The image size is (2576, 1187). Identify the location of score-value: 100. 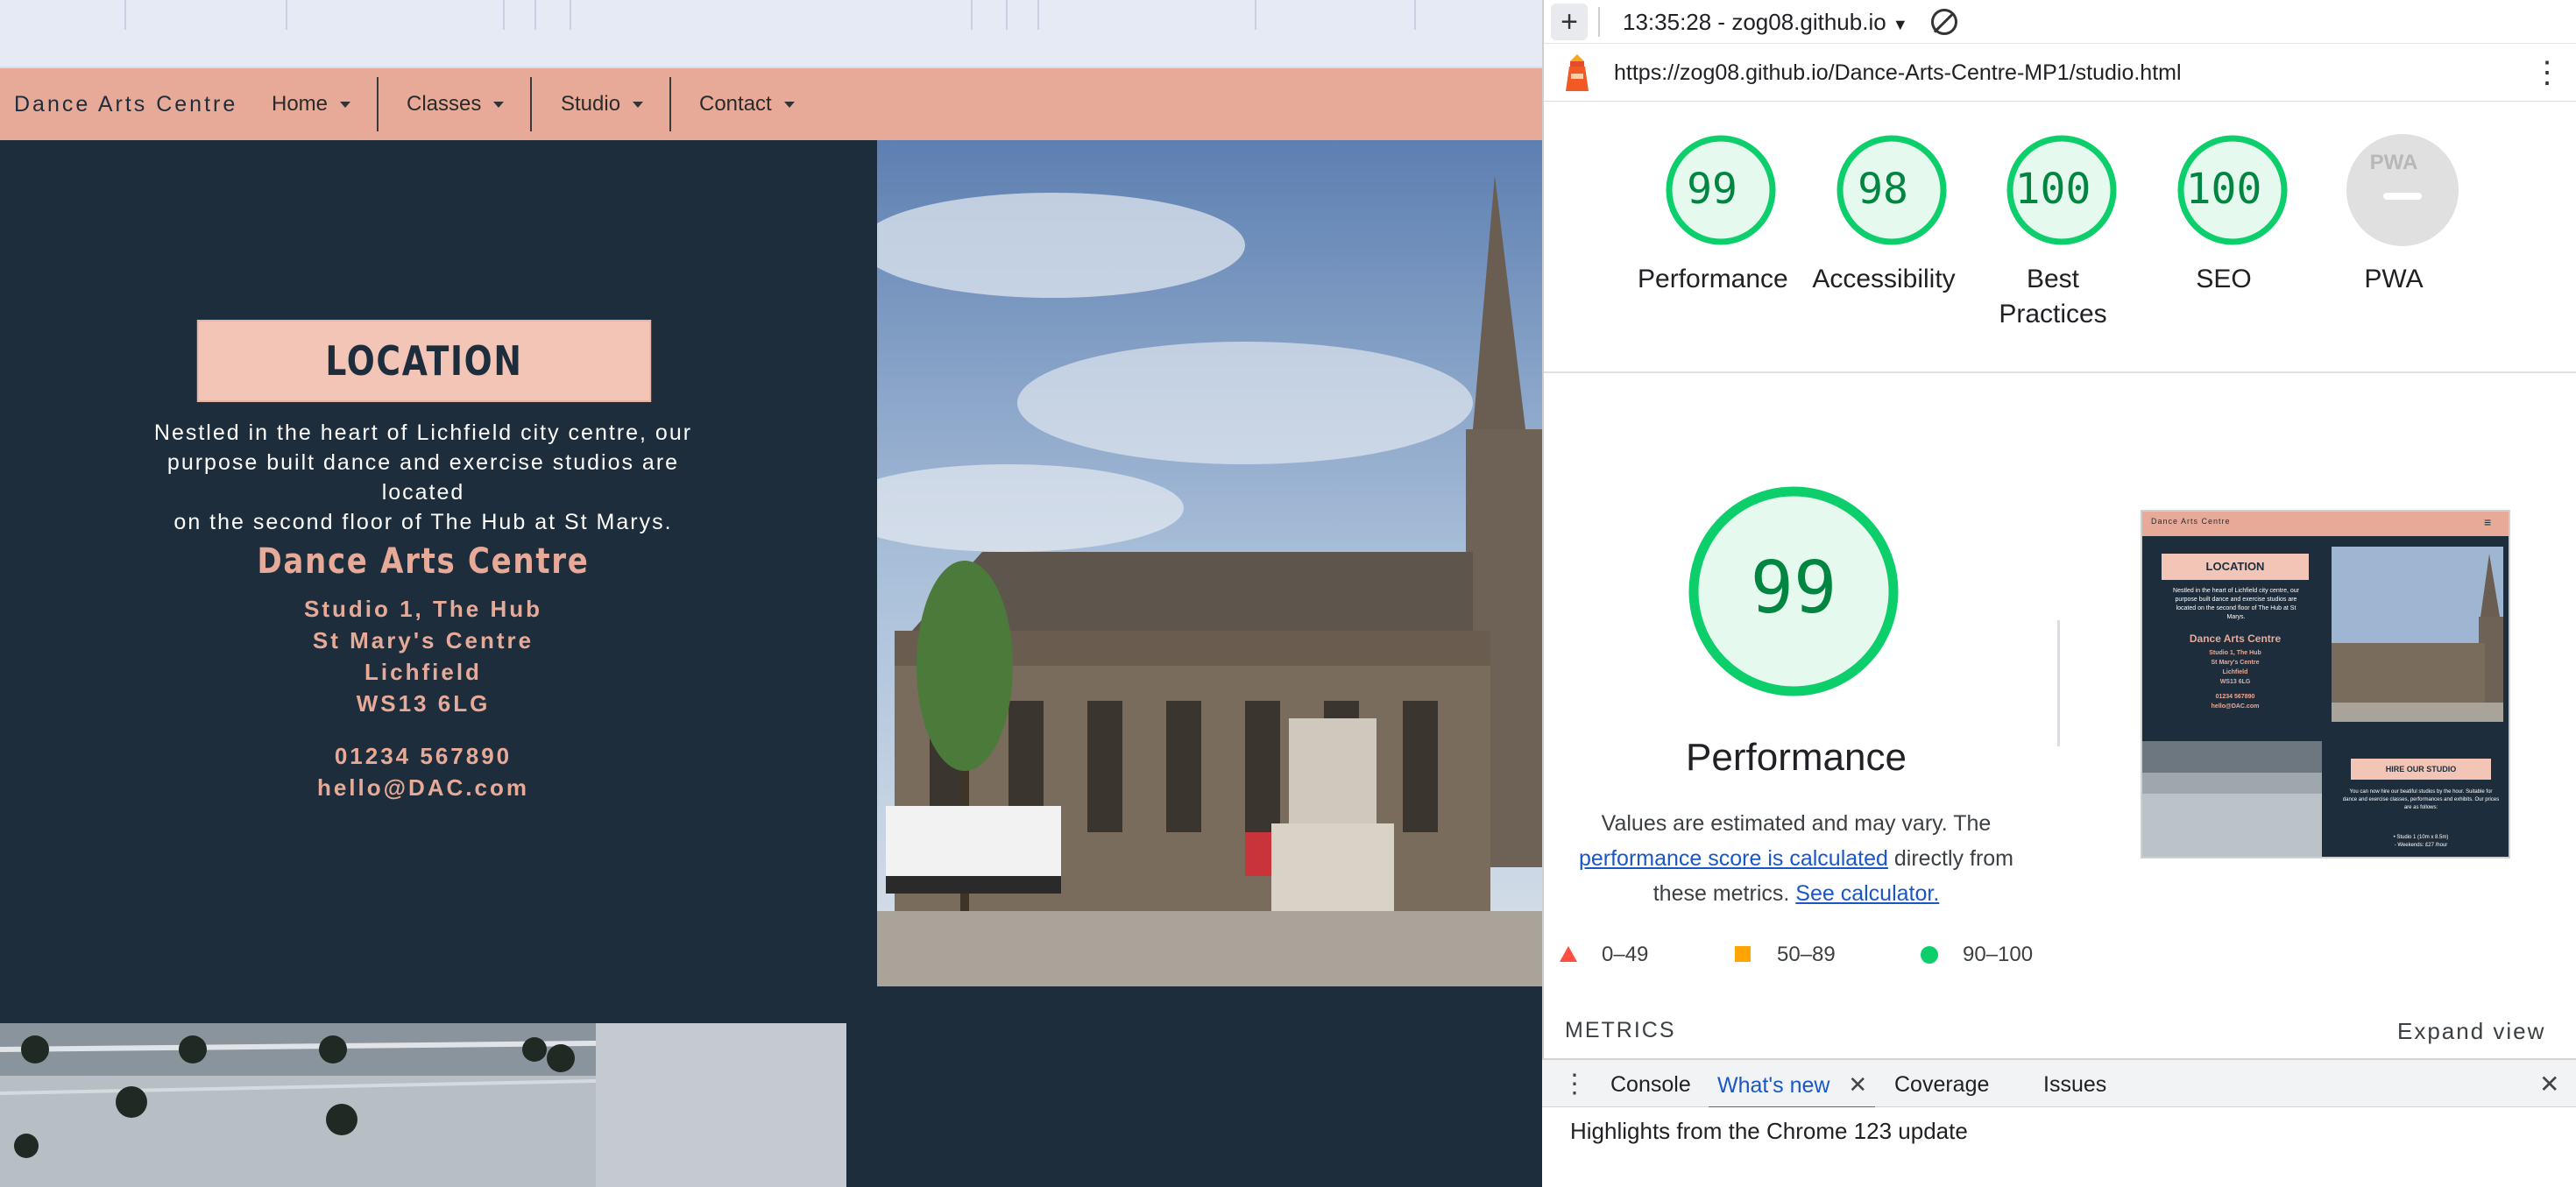
(2052, 190).